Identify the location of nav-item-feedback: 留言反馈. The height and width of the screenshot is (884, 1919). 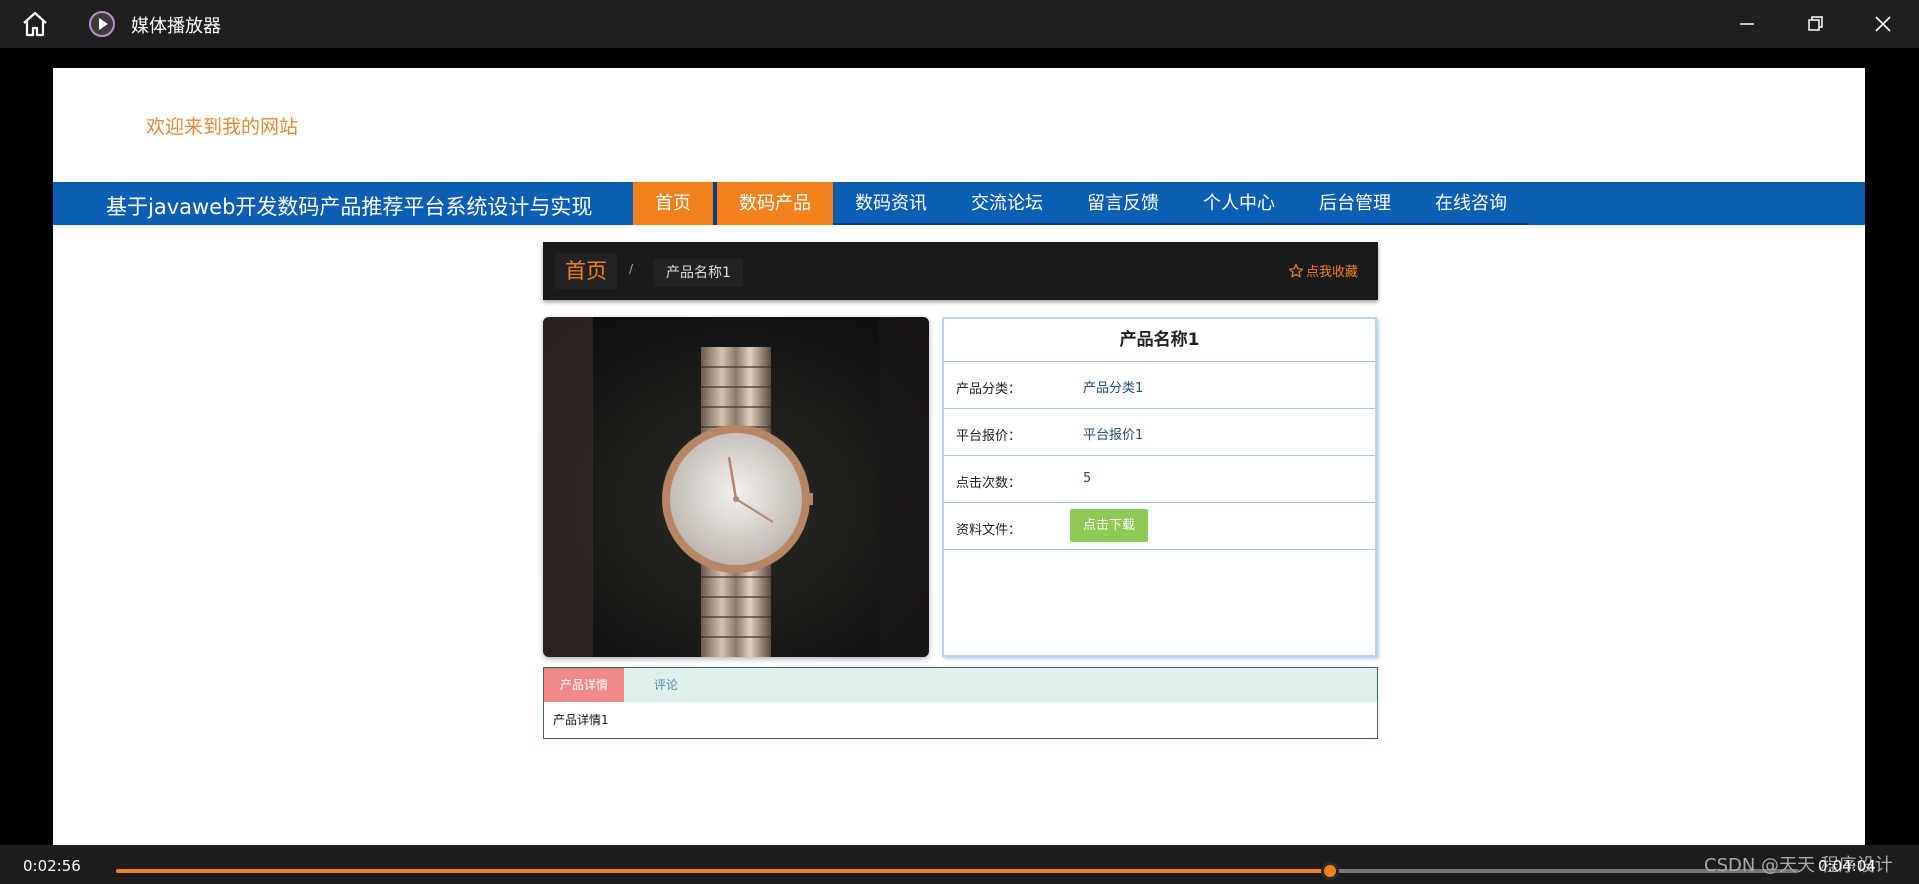
(1123, 203).